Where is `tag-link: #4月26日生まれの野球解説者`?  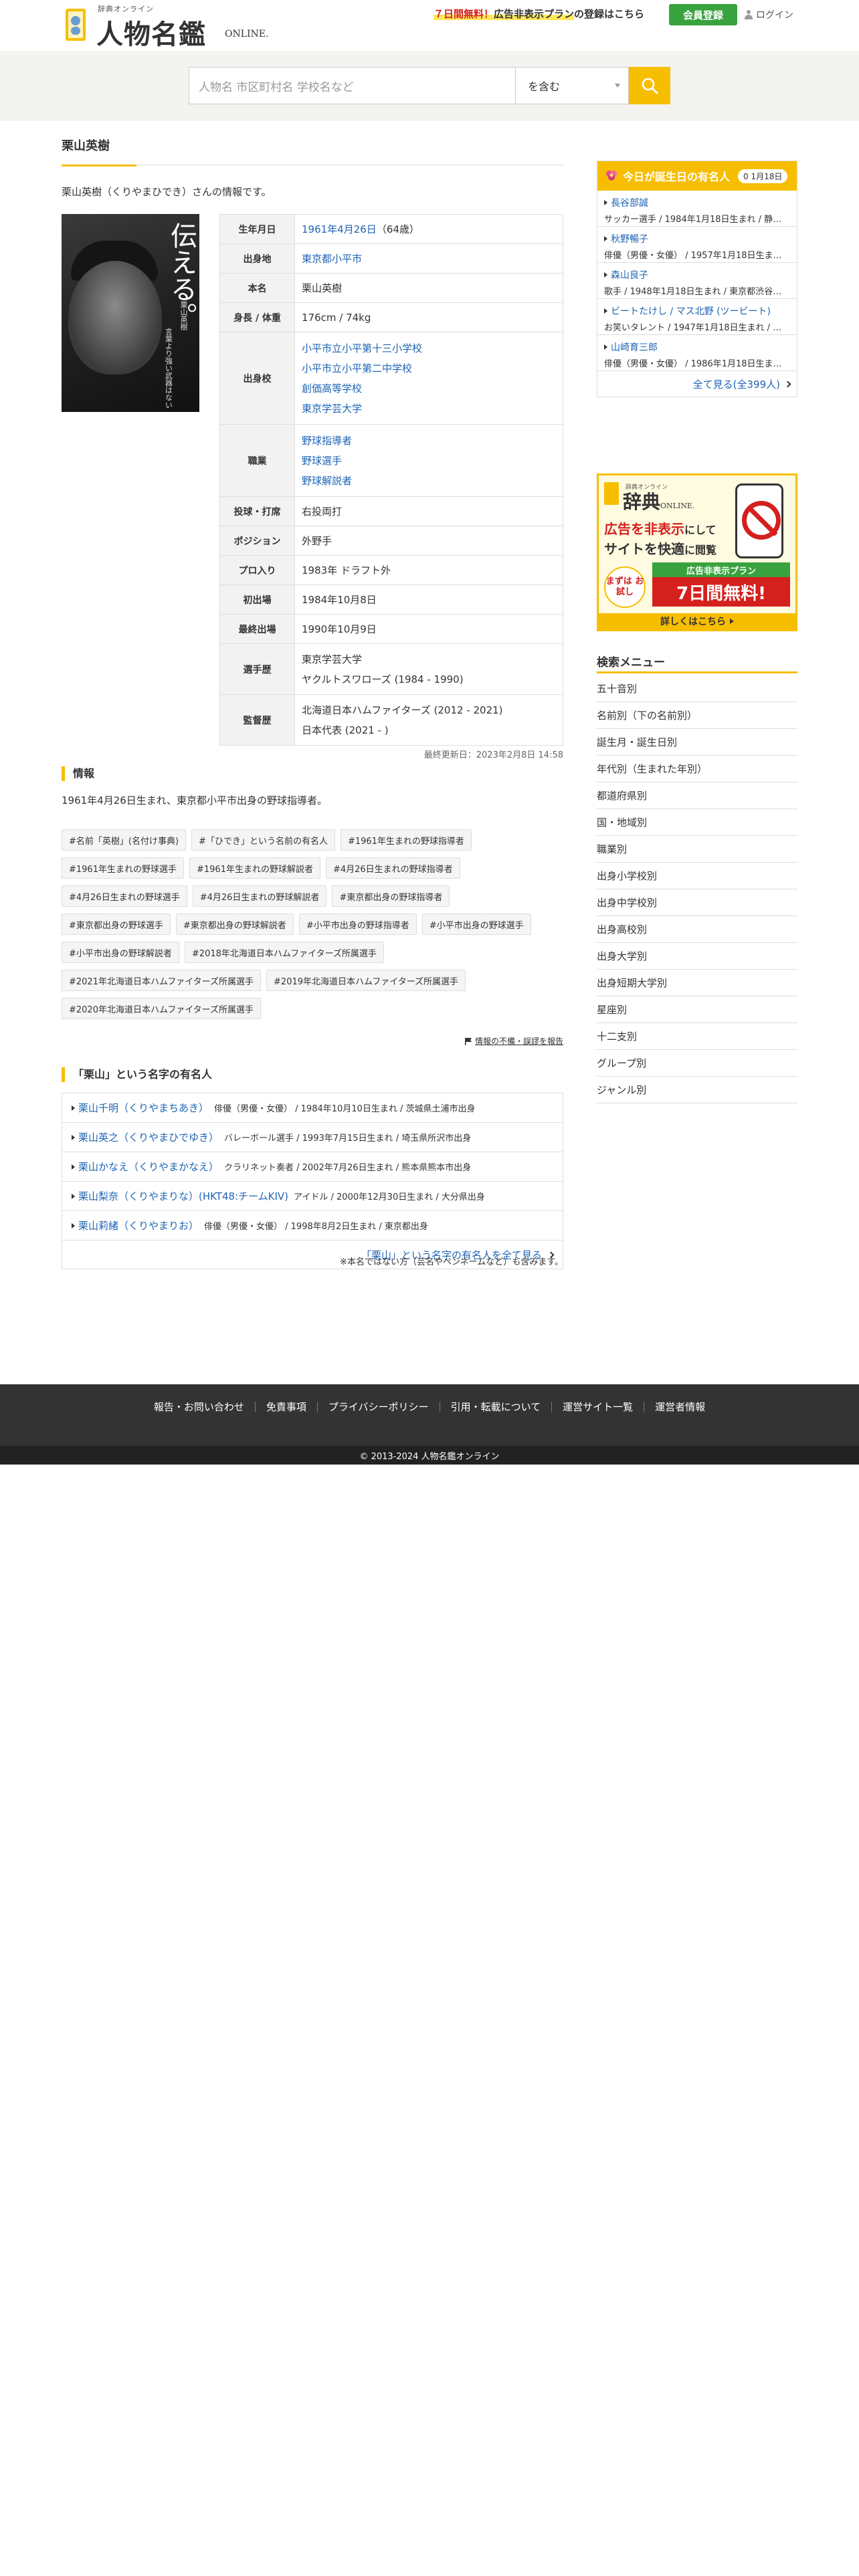 tag-link: #4月26日生まれの野球解説者 is located at coordinates (259, 896).